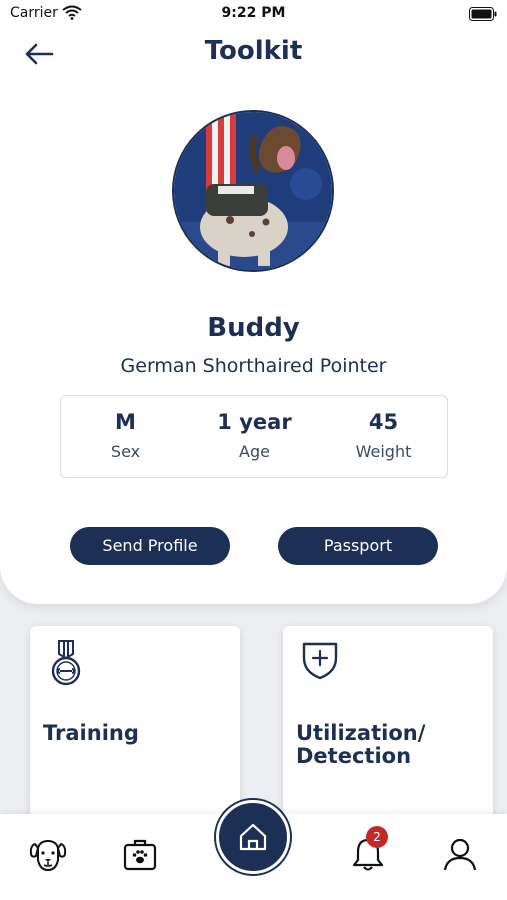 This screenshot has height=900, width=507. What do you see at coordinates (383, 422) in the screenshot?
I see `stat-value: 45` at bounding box center [383, 422].